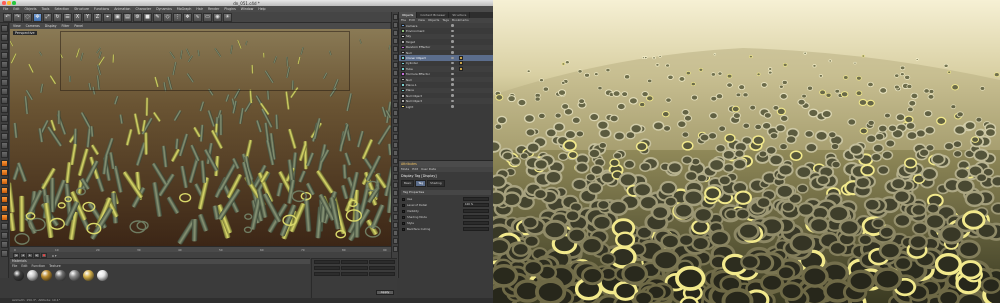 This screenshot has width=1000, height=303. Describe the element at coordinates (227, 17) in the screenshot. I see `light-icon: ☀` at that location.